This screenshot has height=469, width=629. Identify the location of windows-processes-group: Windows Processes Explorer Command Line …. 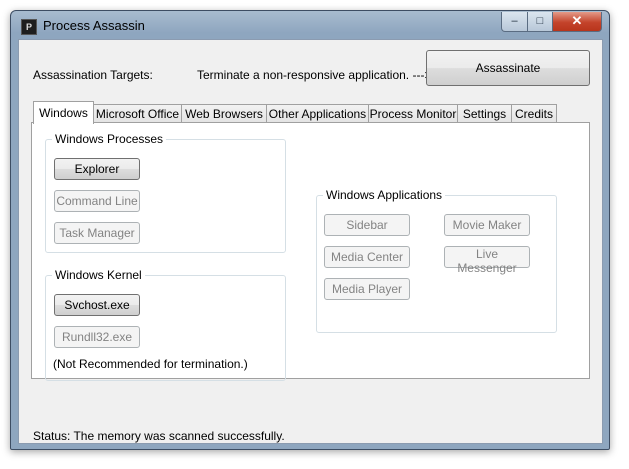
(165, 192).